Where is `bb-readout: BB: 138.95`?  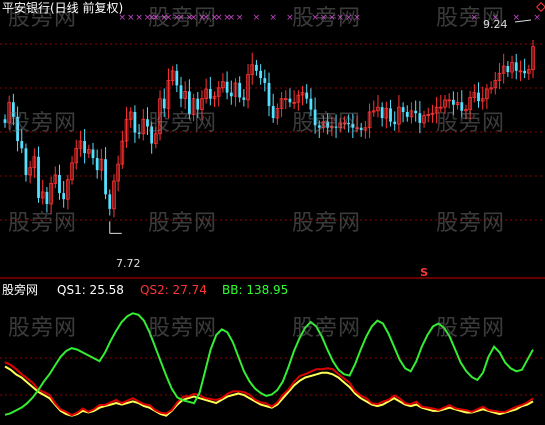 bb-readout: BB: 138.95 is located at coordinates (255, 290).